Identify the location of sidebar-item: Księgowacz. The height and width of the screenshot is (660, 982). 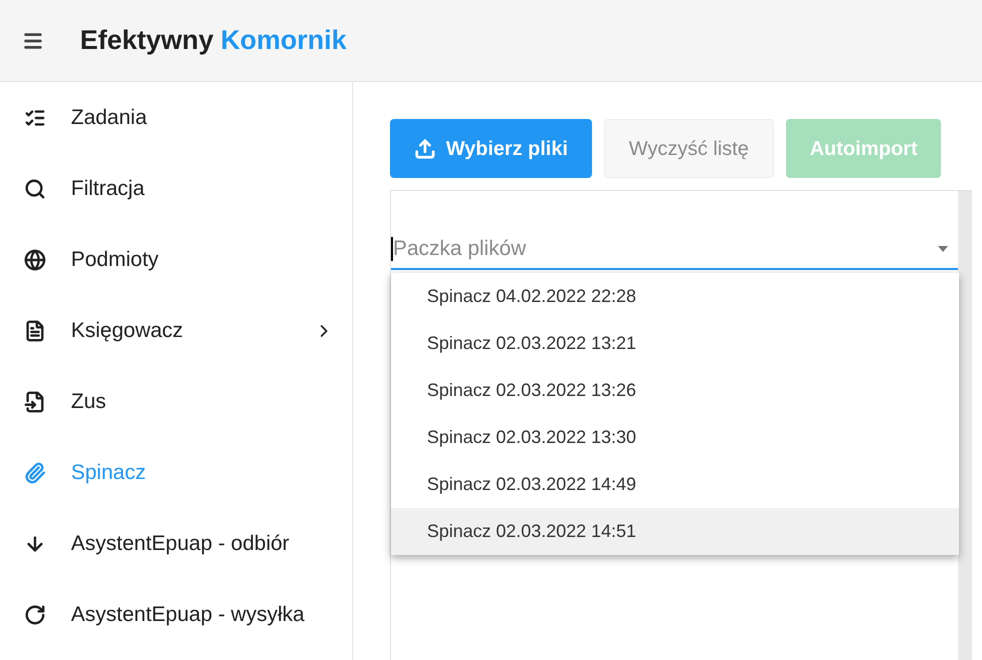
(176, 330).